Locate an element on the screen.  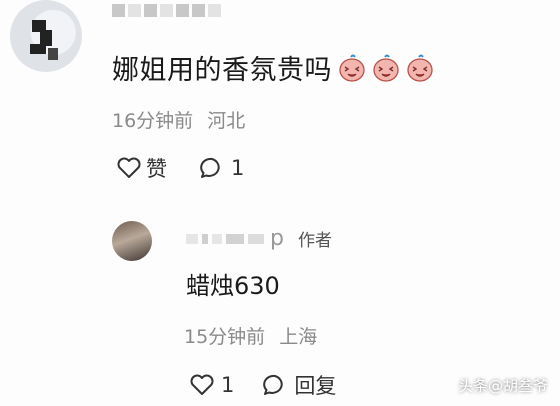
reply-author-name-visible: p is located at coordinates (277, 238).